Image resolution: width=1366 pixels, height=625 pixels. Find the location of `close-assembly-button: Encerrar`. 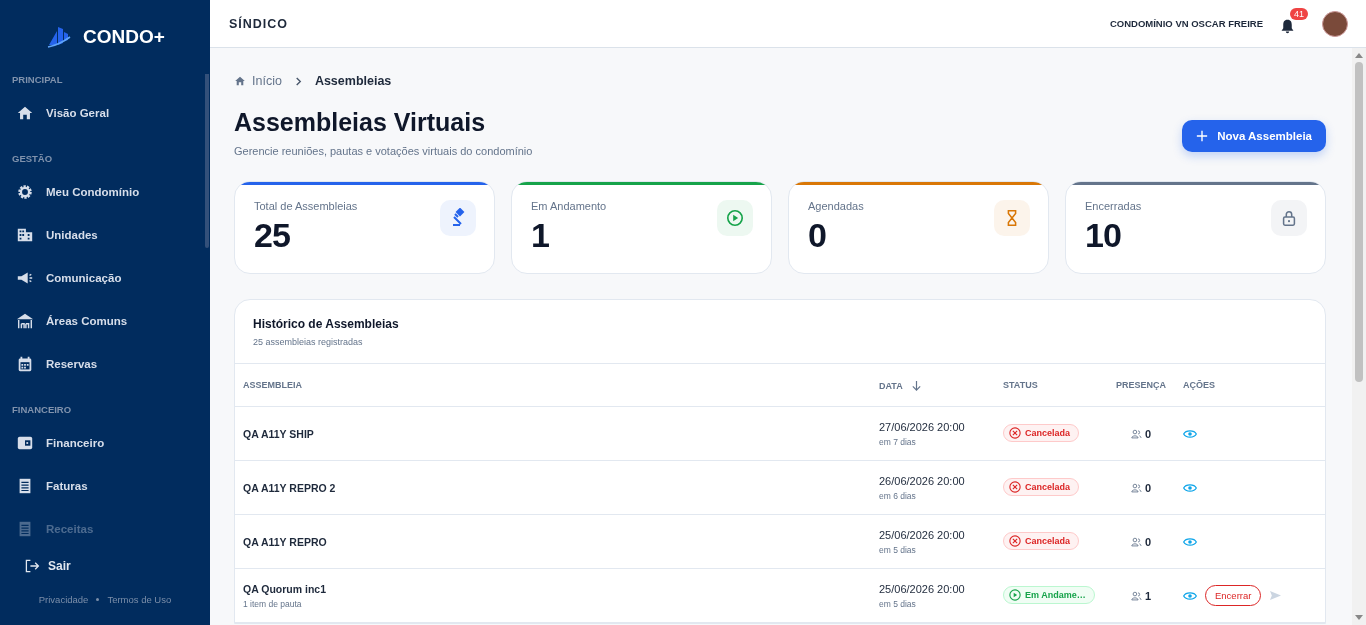

close-assembly-button: Encerrar is located at coordinates (1233, 595).